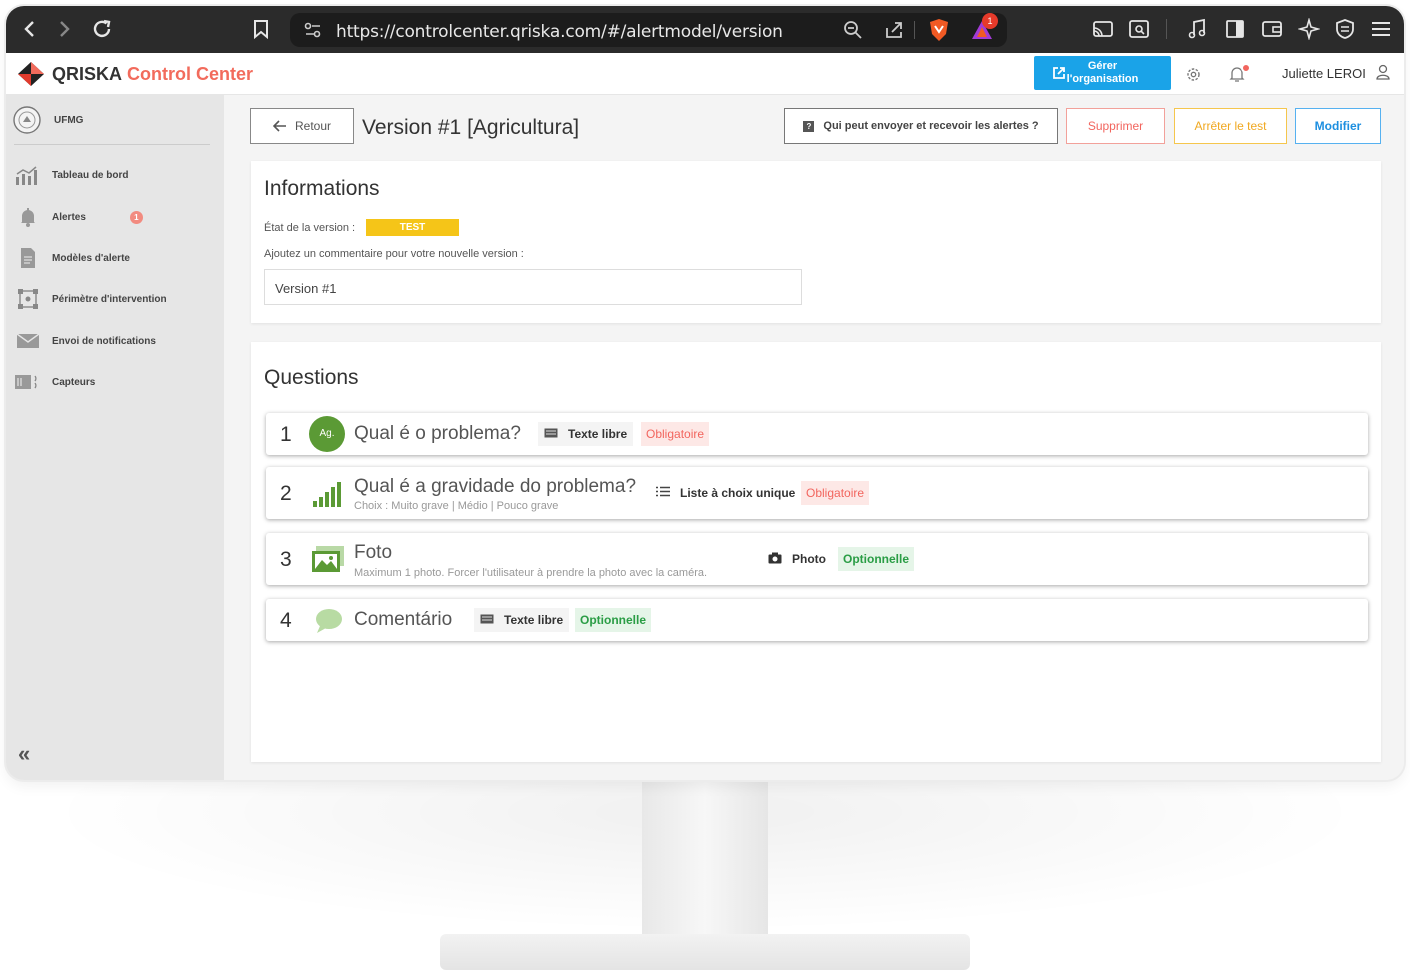 Image resolution: width=1410 pixels, height=974 pixels. What do you see at coordinates (1059, 73) in the screenshot?
I see `external-link-icon` at bounding box center [1059, 73].